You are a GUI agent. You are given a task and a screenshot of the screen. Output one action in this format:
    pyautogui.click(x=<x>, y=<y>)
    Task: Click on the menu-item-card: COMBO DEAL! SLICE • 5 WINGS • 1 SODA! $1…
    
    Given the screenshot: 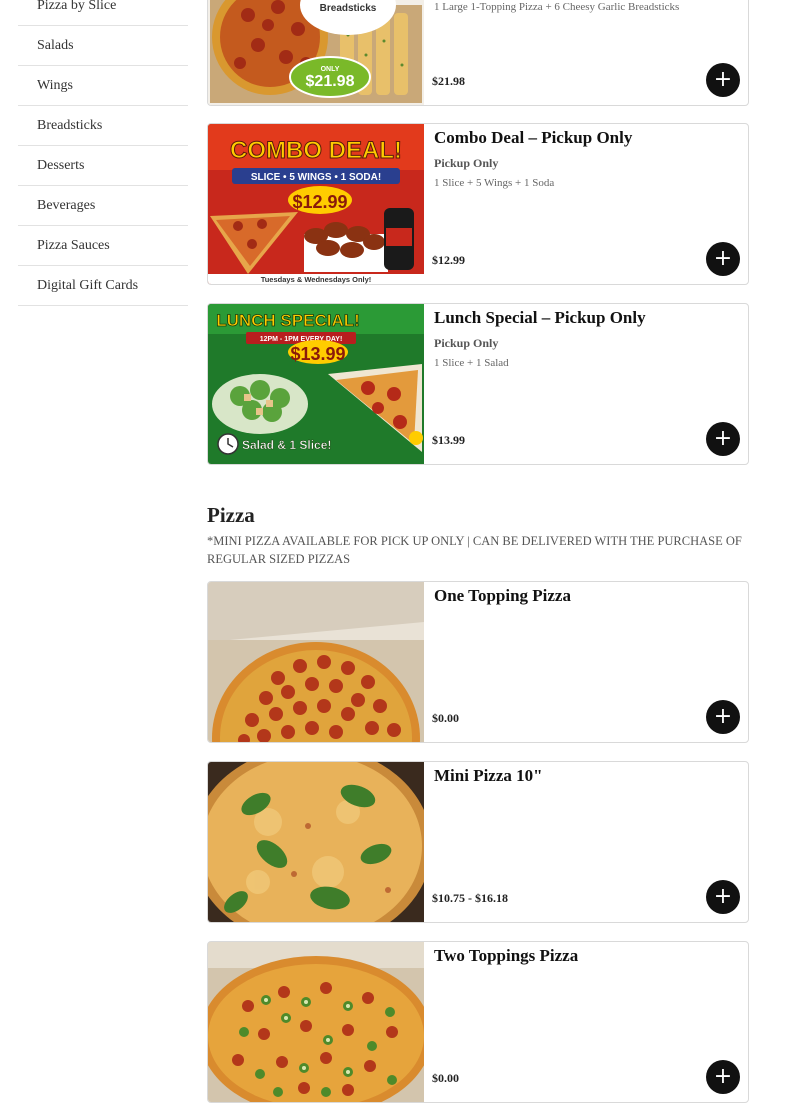 What is the action you would take?
    pyautogui.click(x=478, y=204)
    